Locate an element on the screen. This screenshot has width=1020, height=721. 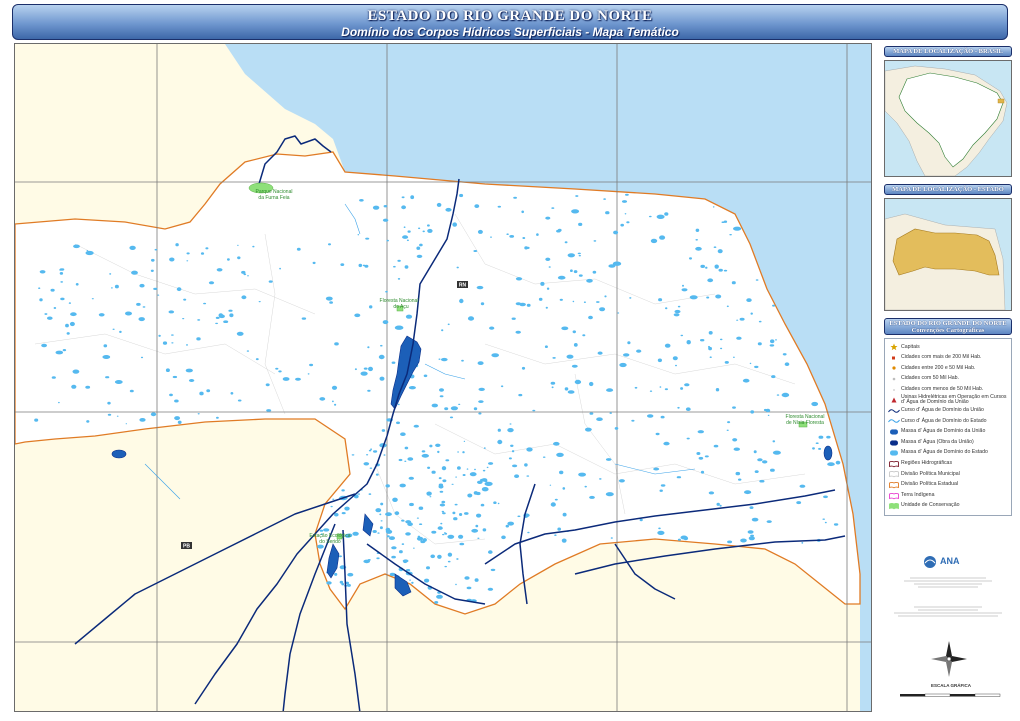
north-arrow-icon is located at coordinates (949, 659).